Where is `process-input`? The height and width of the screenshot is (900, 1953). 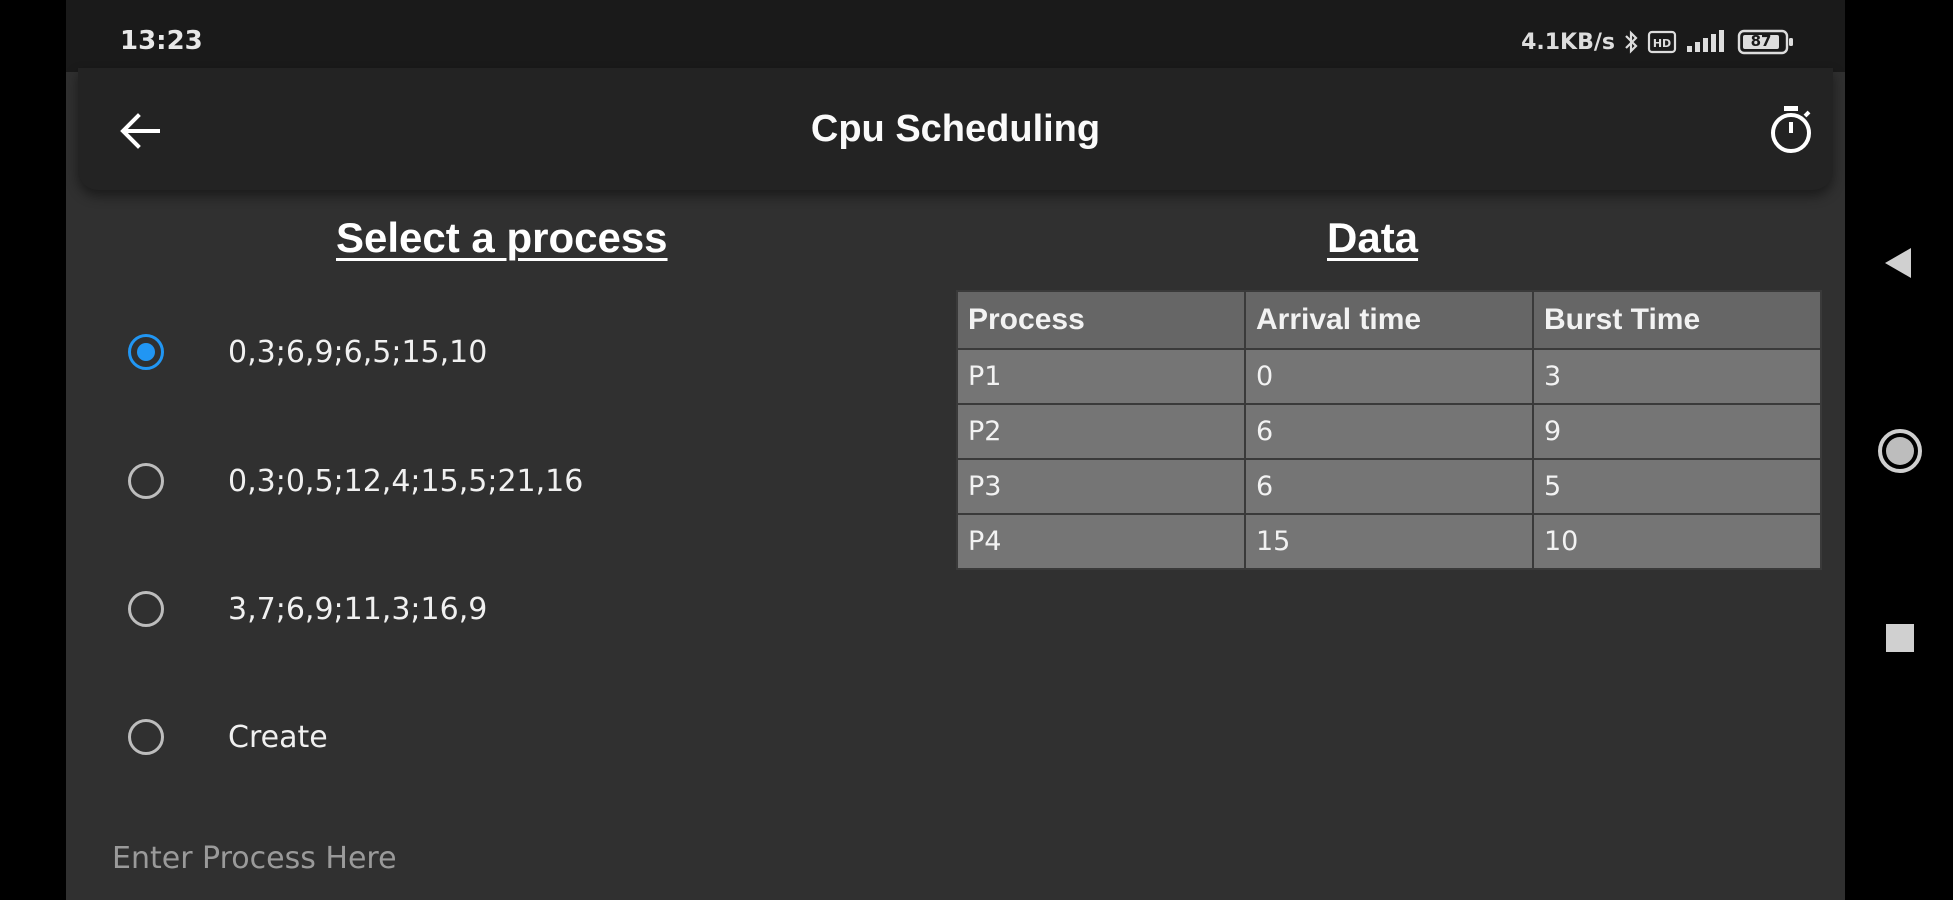 process-input is located at coordinates (422, 858).